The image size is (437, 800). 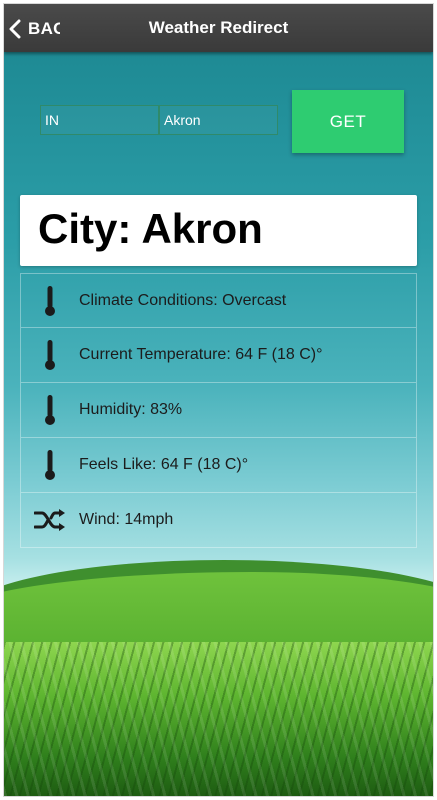 I want to click on humidity-text: Humidity: 83%, so click(x=131, y=409).